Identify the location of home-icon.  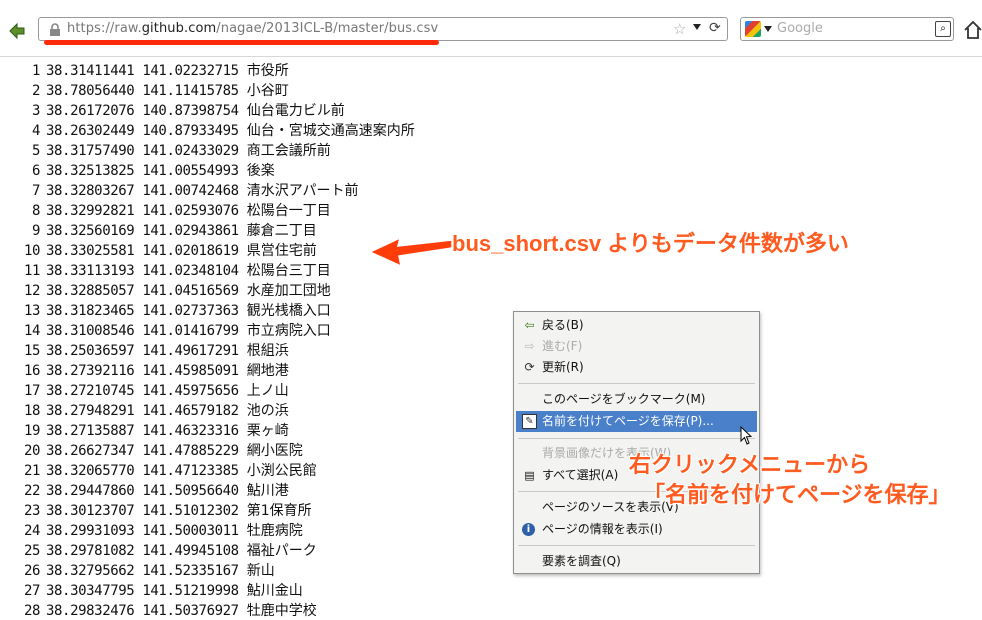
(973, 30).